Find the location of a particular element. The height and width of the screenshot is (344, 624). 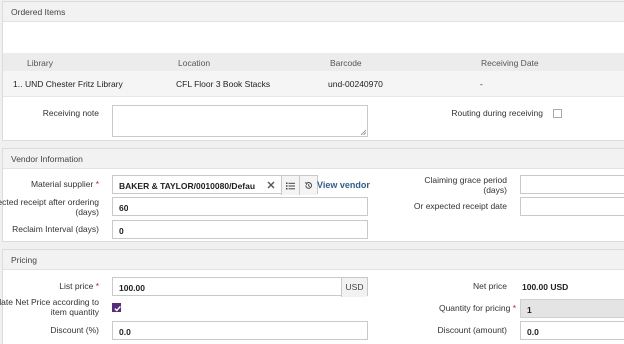

claiming-grace-period-input is located at coordinates (572, 184).